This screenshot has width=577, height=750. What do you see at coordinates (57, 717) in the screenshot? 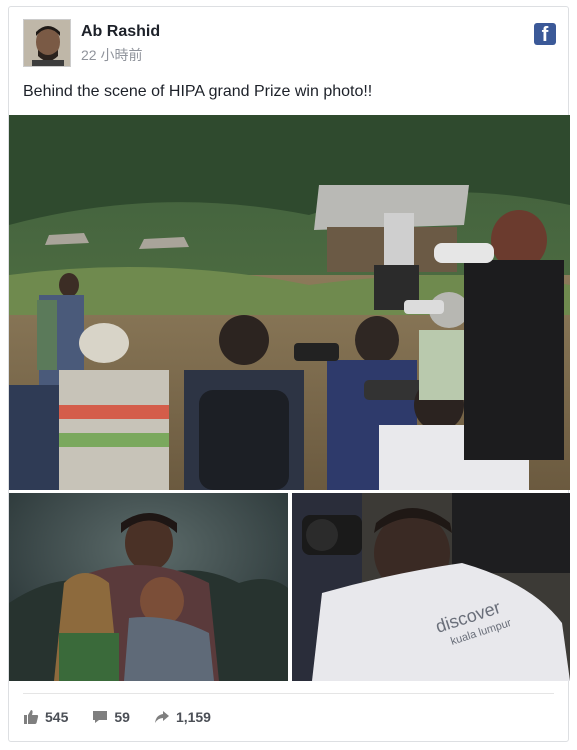
I see `like-count-value: 545` at bounding box center [57, 717].